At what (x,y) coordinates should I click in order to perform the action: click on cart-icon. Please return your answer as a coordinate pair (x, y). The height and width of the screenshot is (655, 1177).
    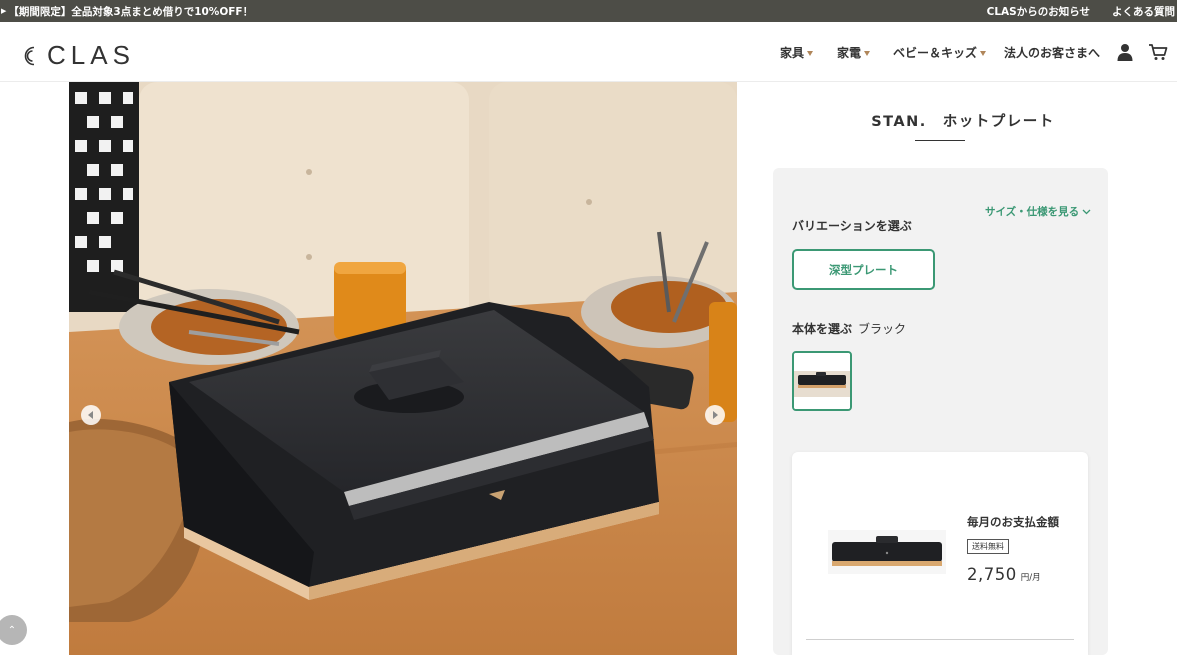
    Looking at the image, I should click on (1158, 52).